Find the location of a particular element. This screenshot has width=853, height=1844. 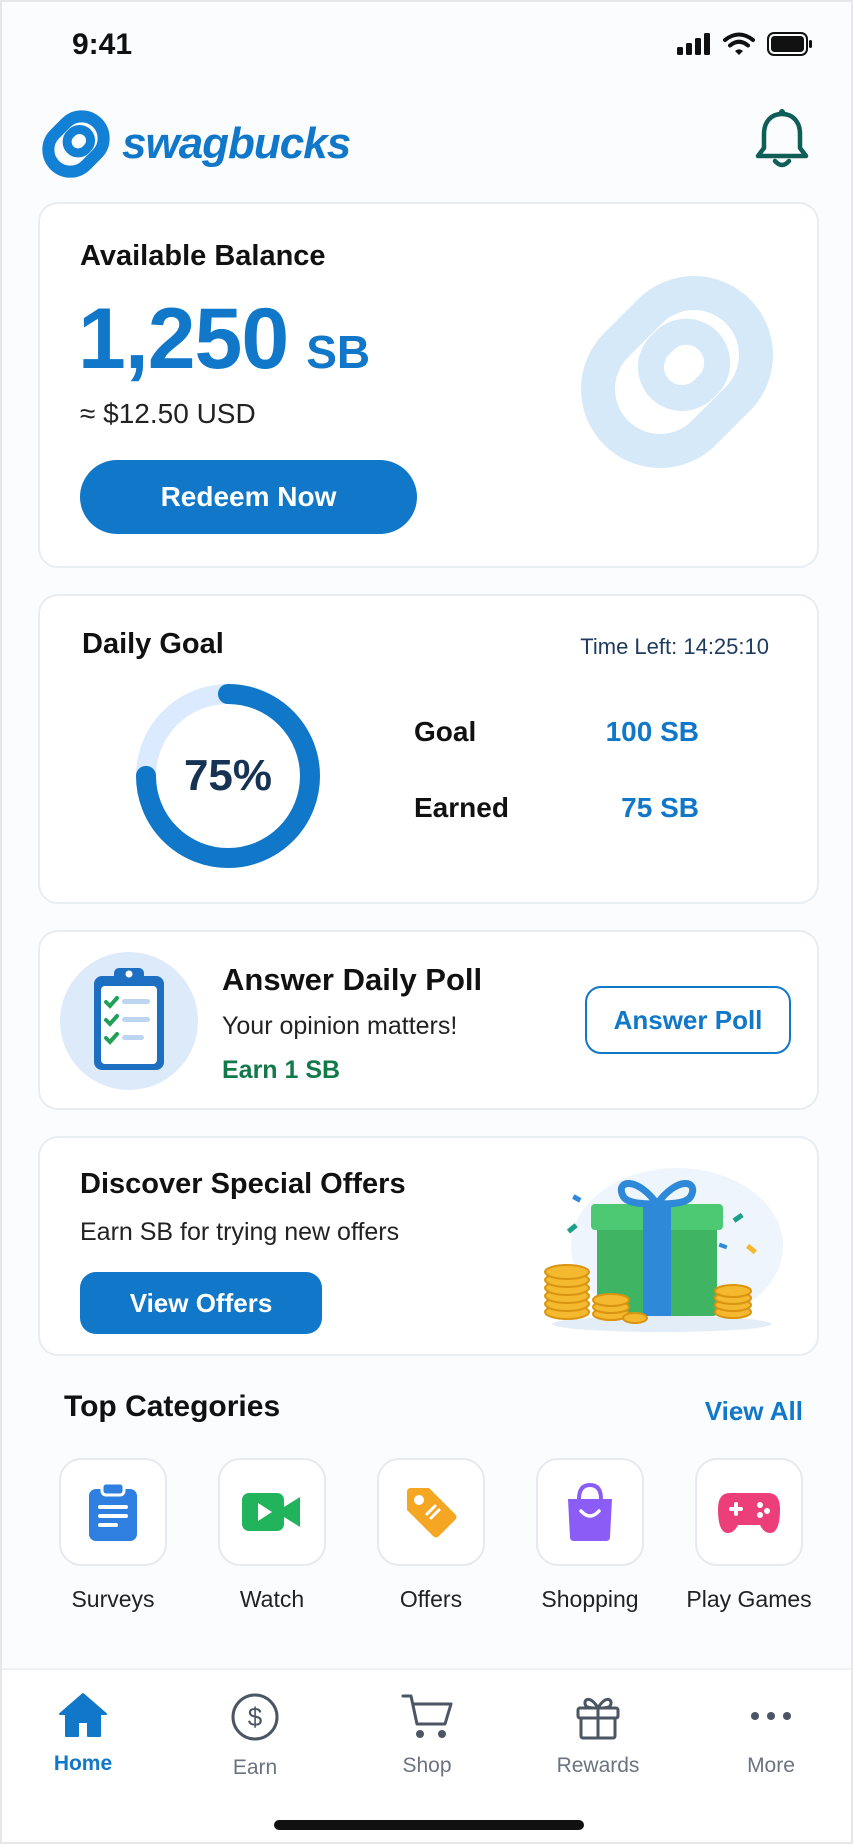

gift-coins-icon is located at coordinates (663, 1250).